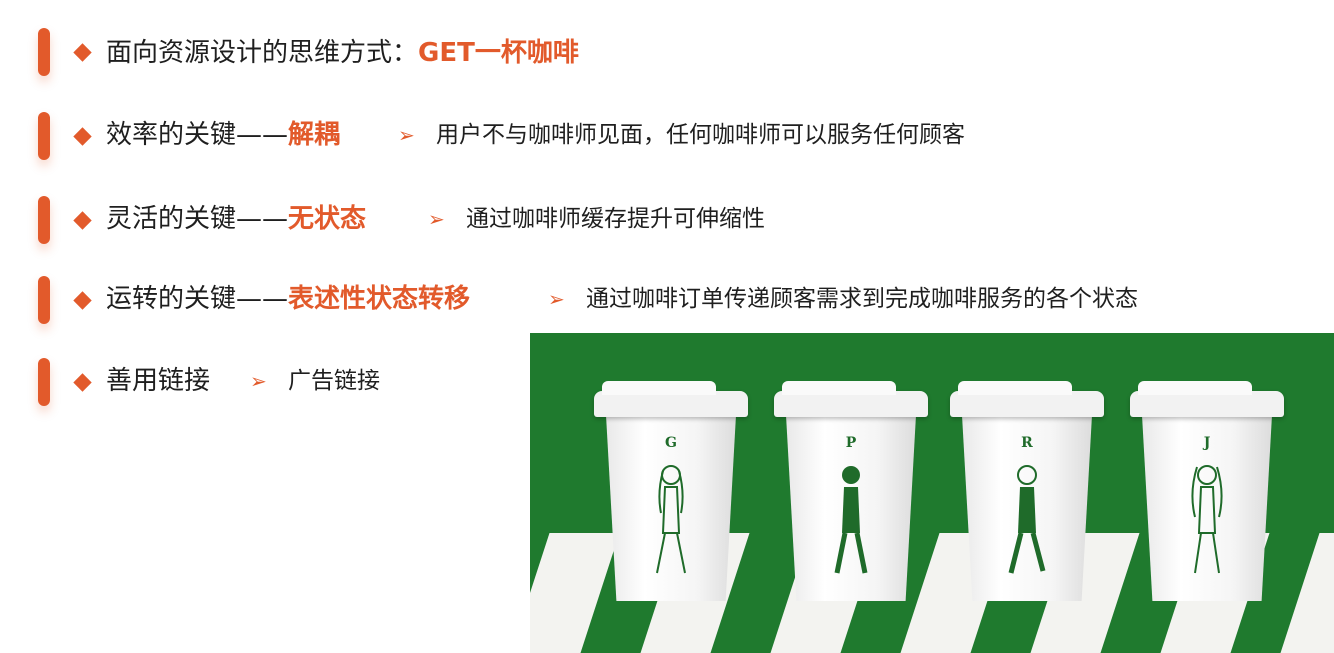  I want to click on bullet-highlight: 无状态, so click(327, 219).